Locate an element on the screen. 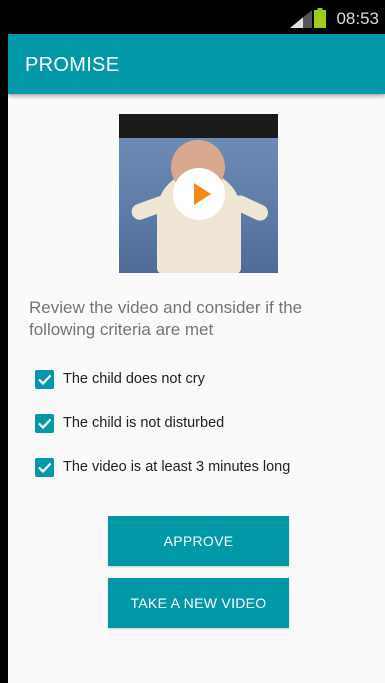 The width and height of the screenshot is (385, 683). checkbox-not-disturbed is located at coordinates (44, 423).